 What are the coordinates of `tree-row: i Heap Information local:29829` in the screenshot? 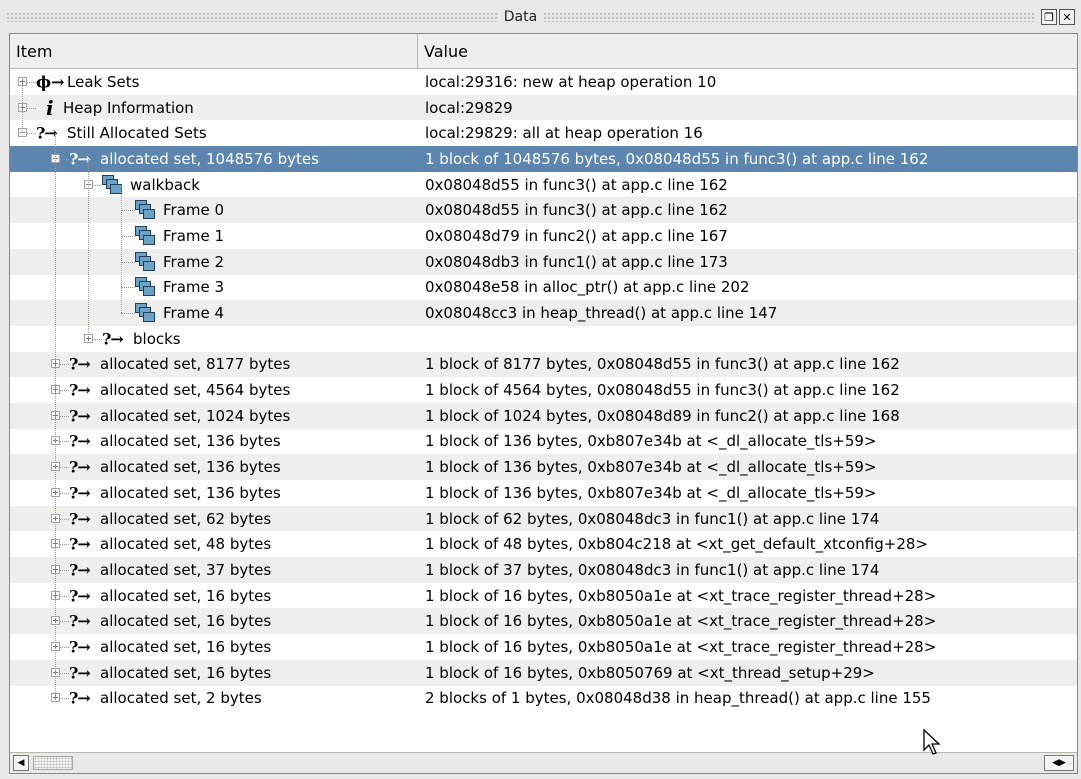 It's located at (543, 107).